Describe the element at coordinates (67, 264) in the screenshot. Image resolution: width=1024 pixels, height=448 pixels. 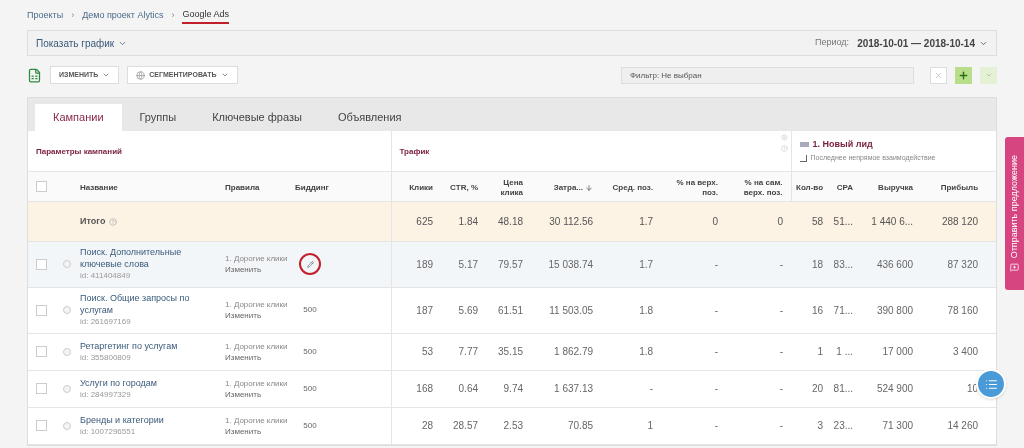
I see `status-icon` at that location.